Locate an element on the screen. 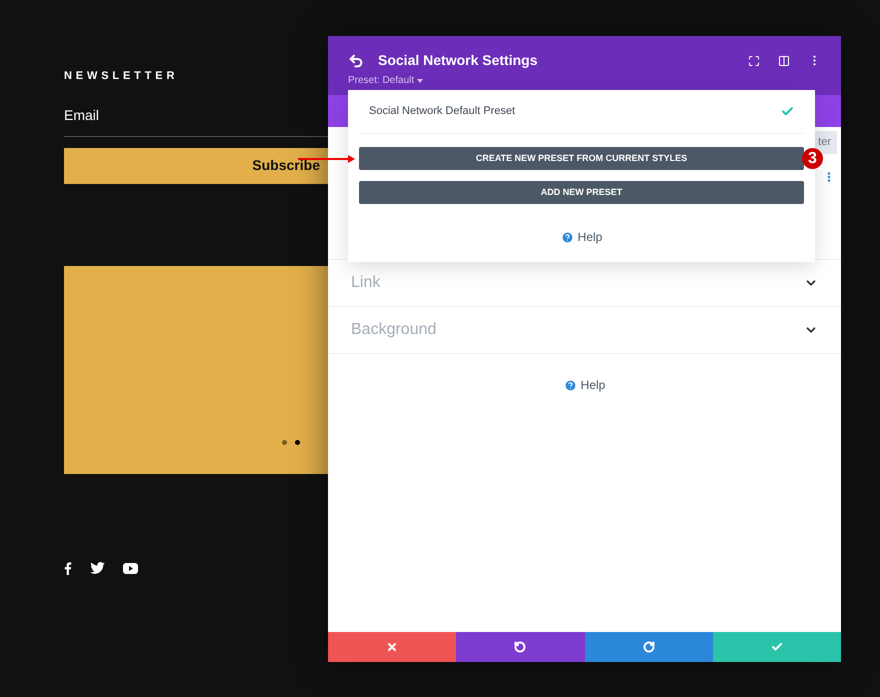 The height and width of the screenshot is (697, 880). modal-title: Social Network Settings is located at coordinates (458, 60).